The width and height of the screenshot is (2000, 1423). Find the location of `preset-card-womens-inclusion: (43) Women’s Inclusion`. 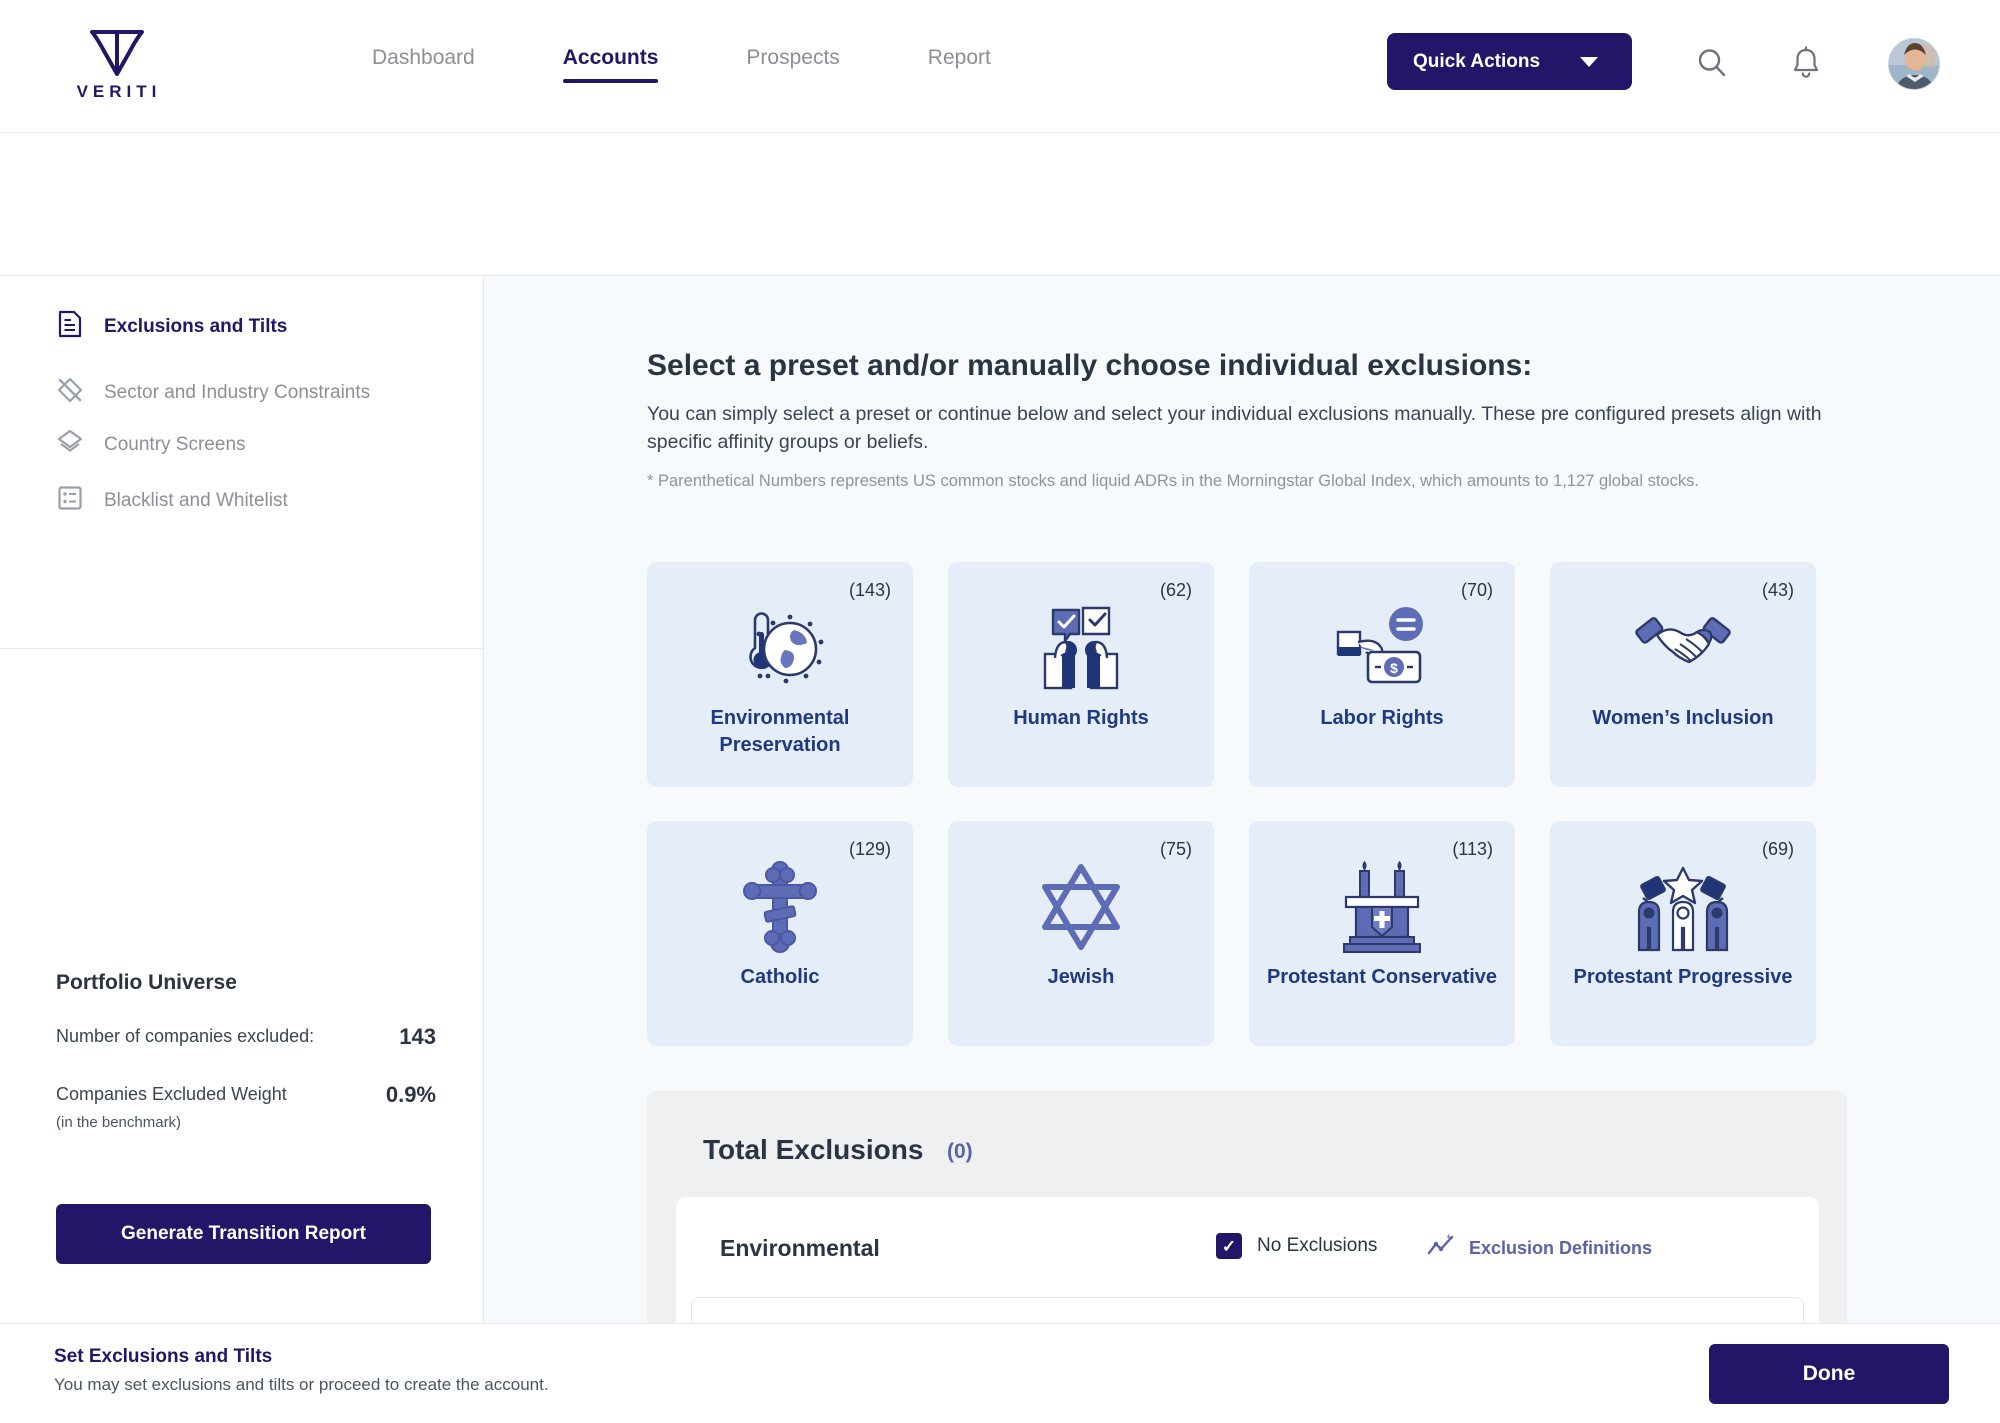

preset-card-womens-inclusion: (43) Women’s Inclusion is located at coordinates (1683, 674).